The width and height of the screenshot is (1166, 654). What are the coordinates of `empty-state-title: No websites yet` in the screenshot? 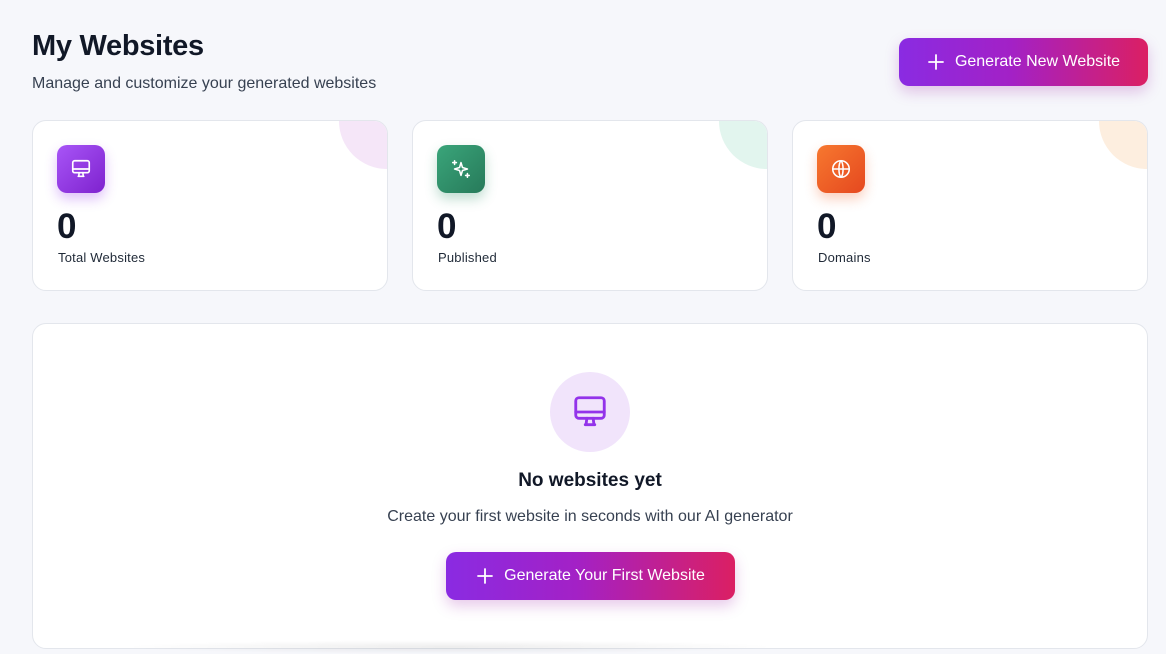 It's located at (590, 480).